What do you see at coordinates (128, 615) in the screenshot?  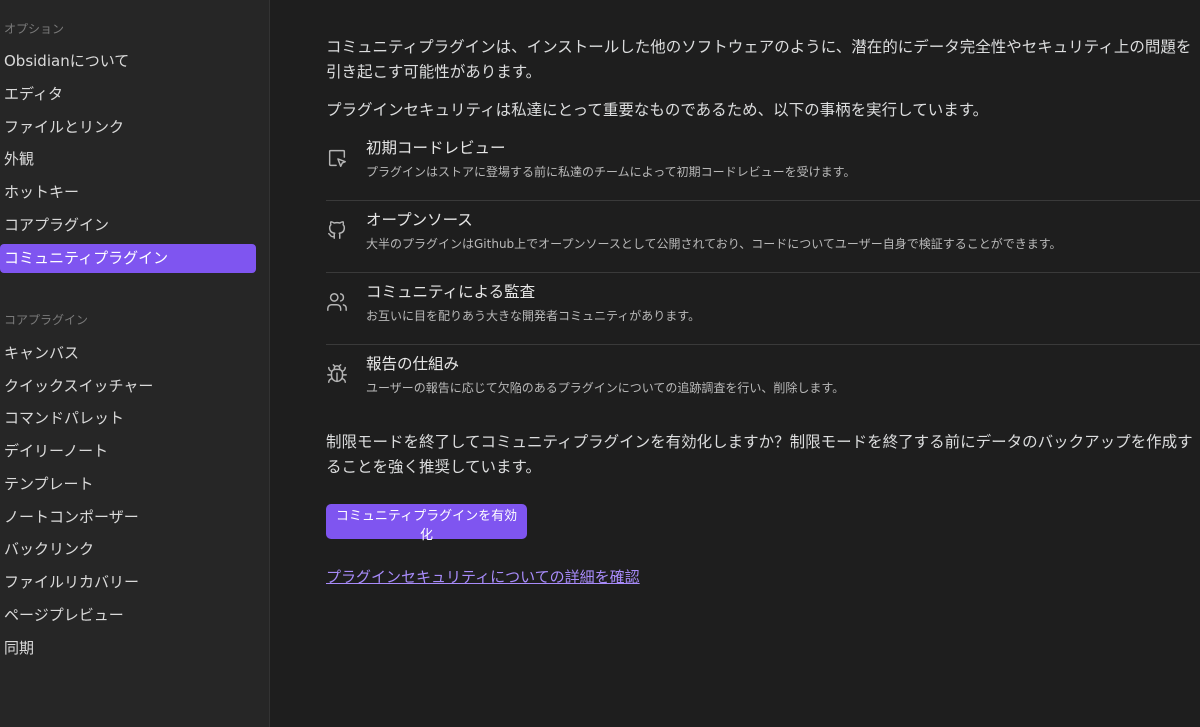 I see `sidebar-item-page-preview: ページプレビュー` at bounding box center [128, 615].